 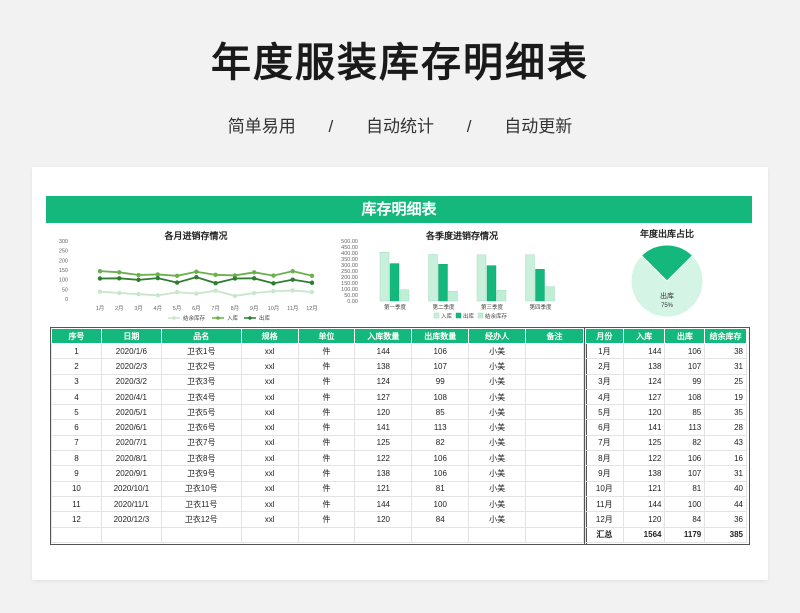 I want to click on table-cell: 卫衣3号, so click(x=201, y=381).